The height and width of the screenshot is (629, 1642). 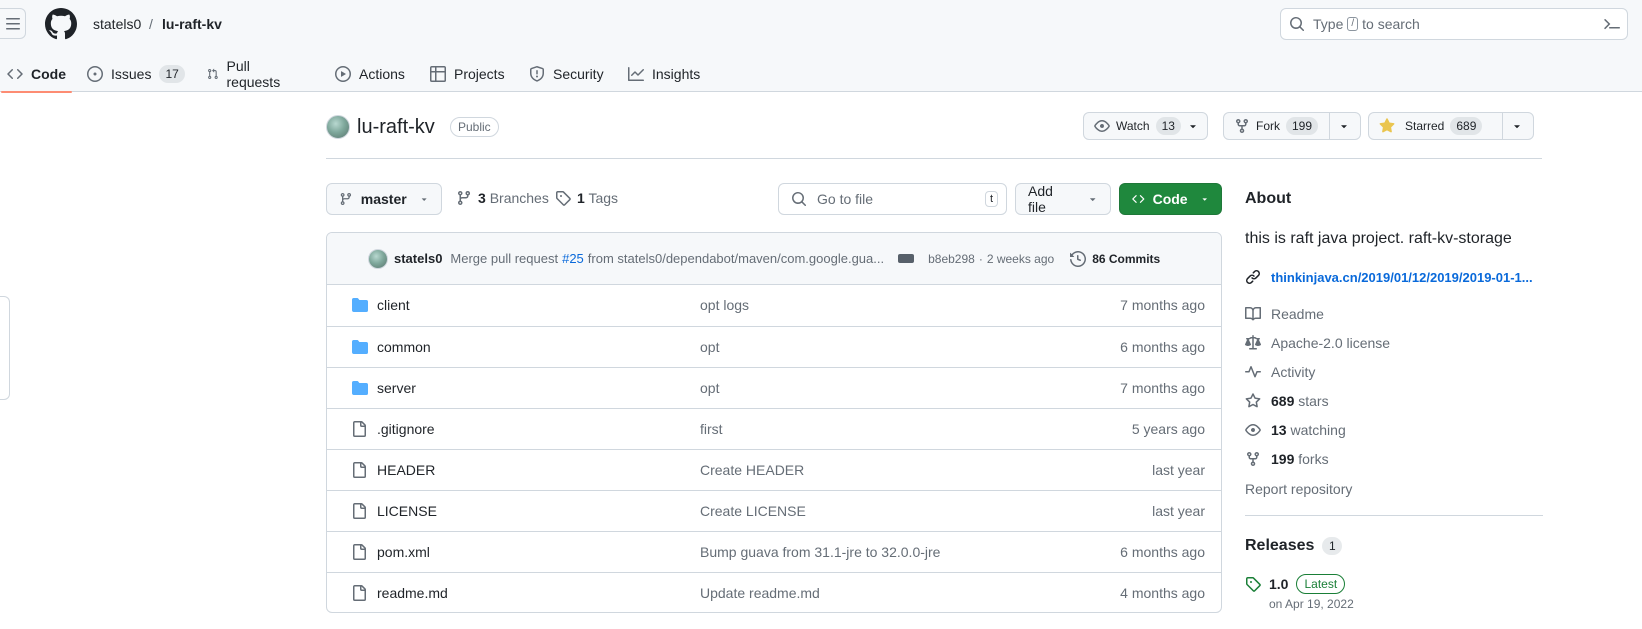 I want to click on go-to-file-input: Go to file t, so click(x=892, y=199).